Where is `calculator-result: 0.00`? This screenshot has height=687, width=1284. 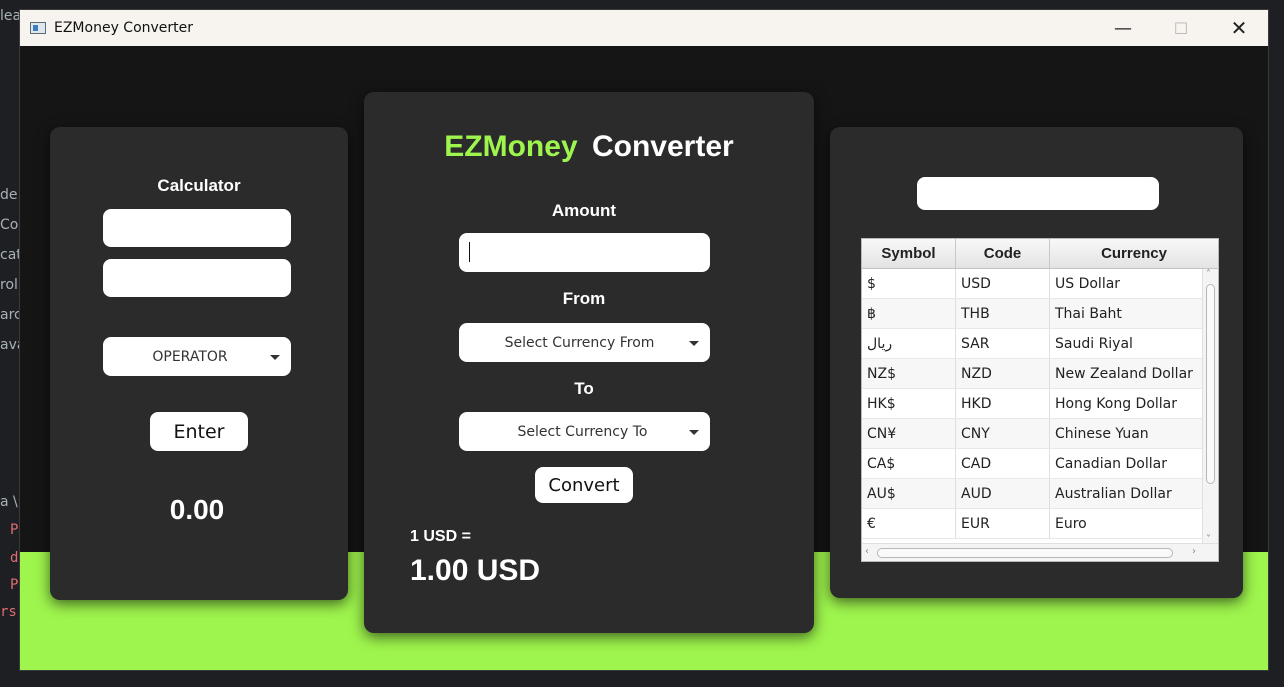
calculator-result: 0.00 is located at coordinates (197, 509).